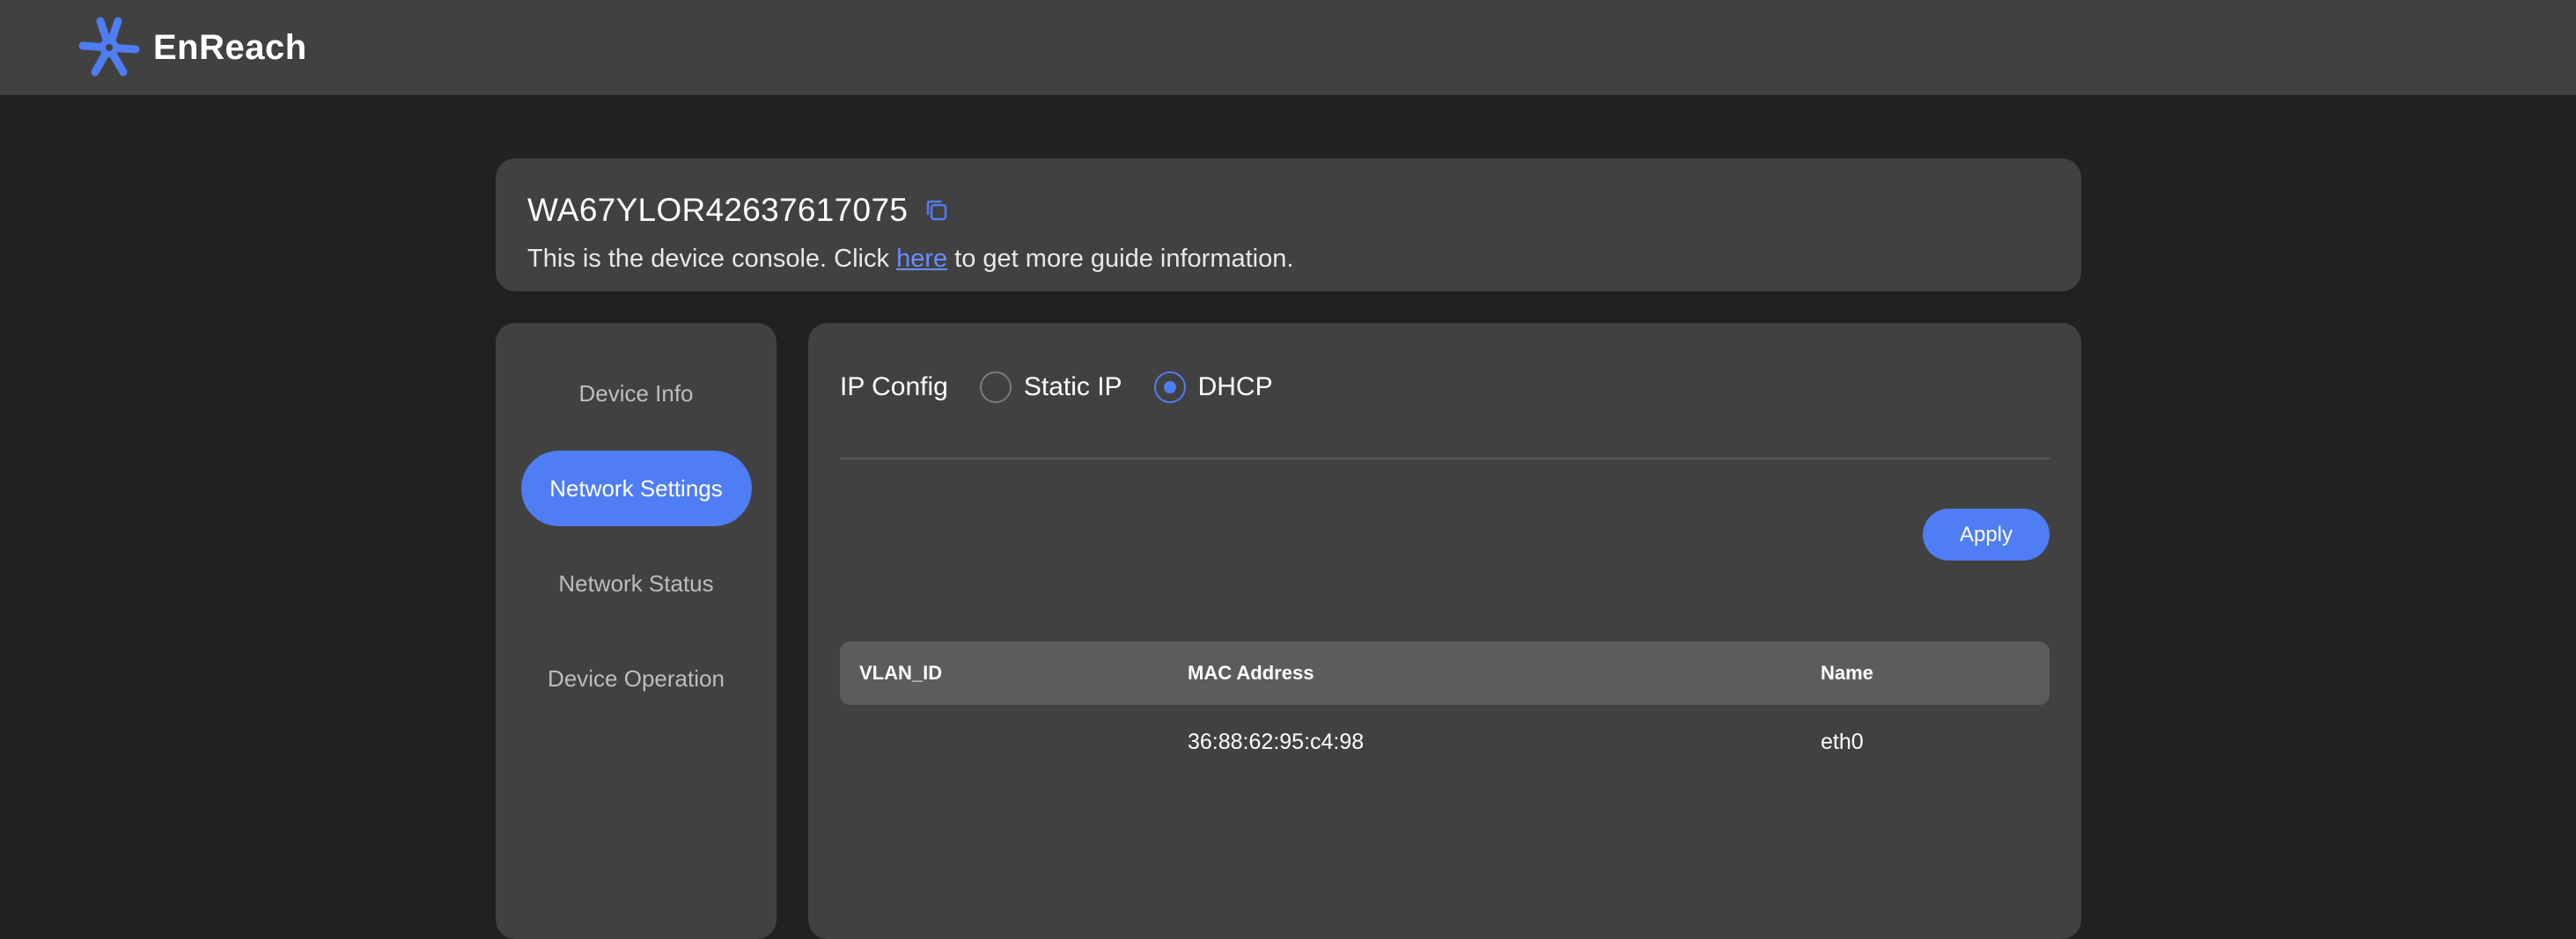  What do you see at coordinates (1445, 742) in the screenshot?
I see `table-row: 36:88:62:95:c4:98 eth0` at bounding box center [1445, 742].